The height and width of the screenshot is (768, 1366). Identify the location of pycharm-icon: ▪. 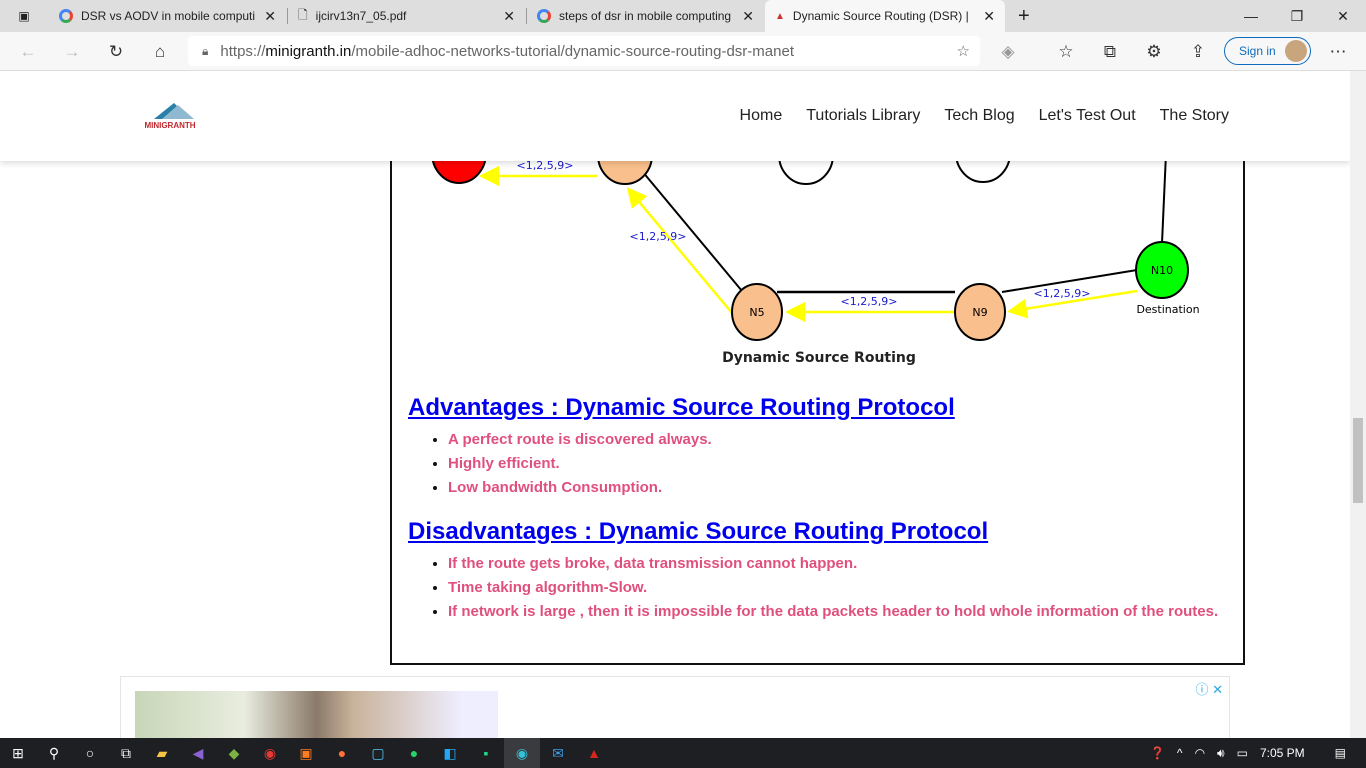
(486, 753).